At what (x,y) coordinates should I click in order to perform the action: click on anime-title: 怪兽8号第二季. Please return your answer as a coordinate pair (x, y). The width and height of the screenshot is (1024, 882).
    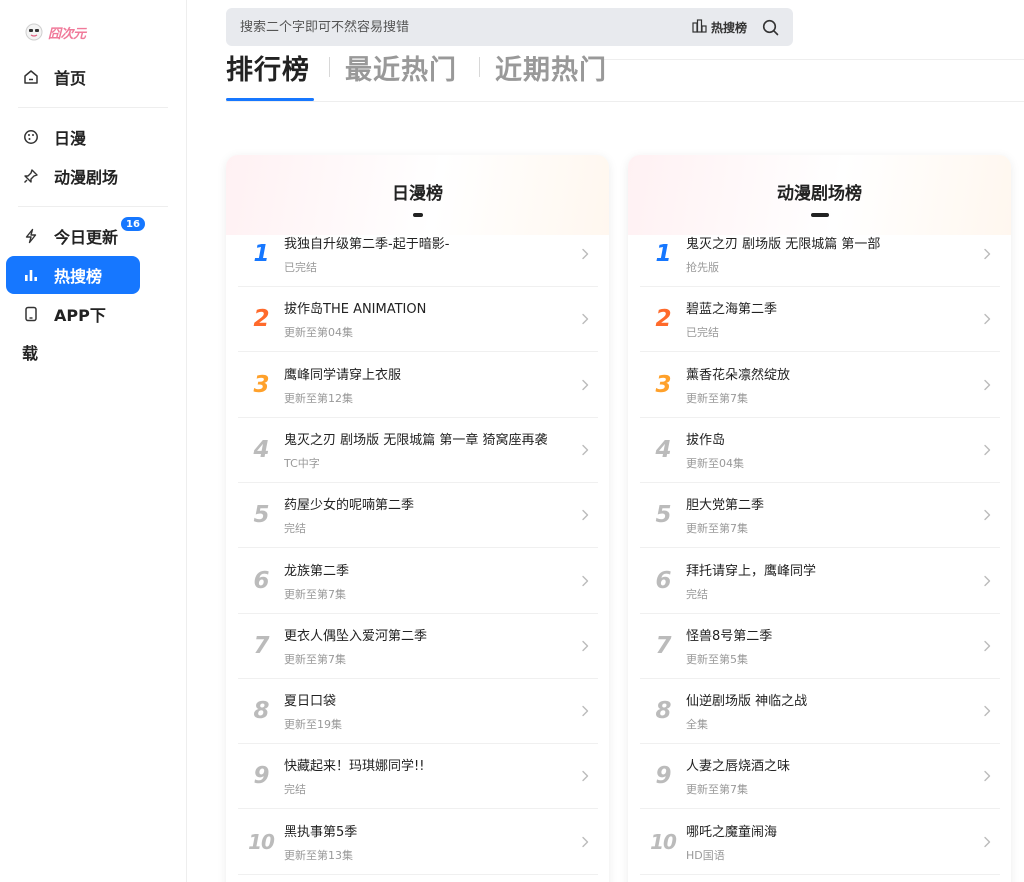
    Looking at the image, I should click on (729, 636).